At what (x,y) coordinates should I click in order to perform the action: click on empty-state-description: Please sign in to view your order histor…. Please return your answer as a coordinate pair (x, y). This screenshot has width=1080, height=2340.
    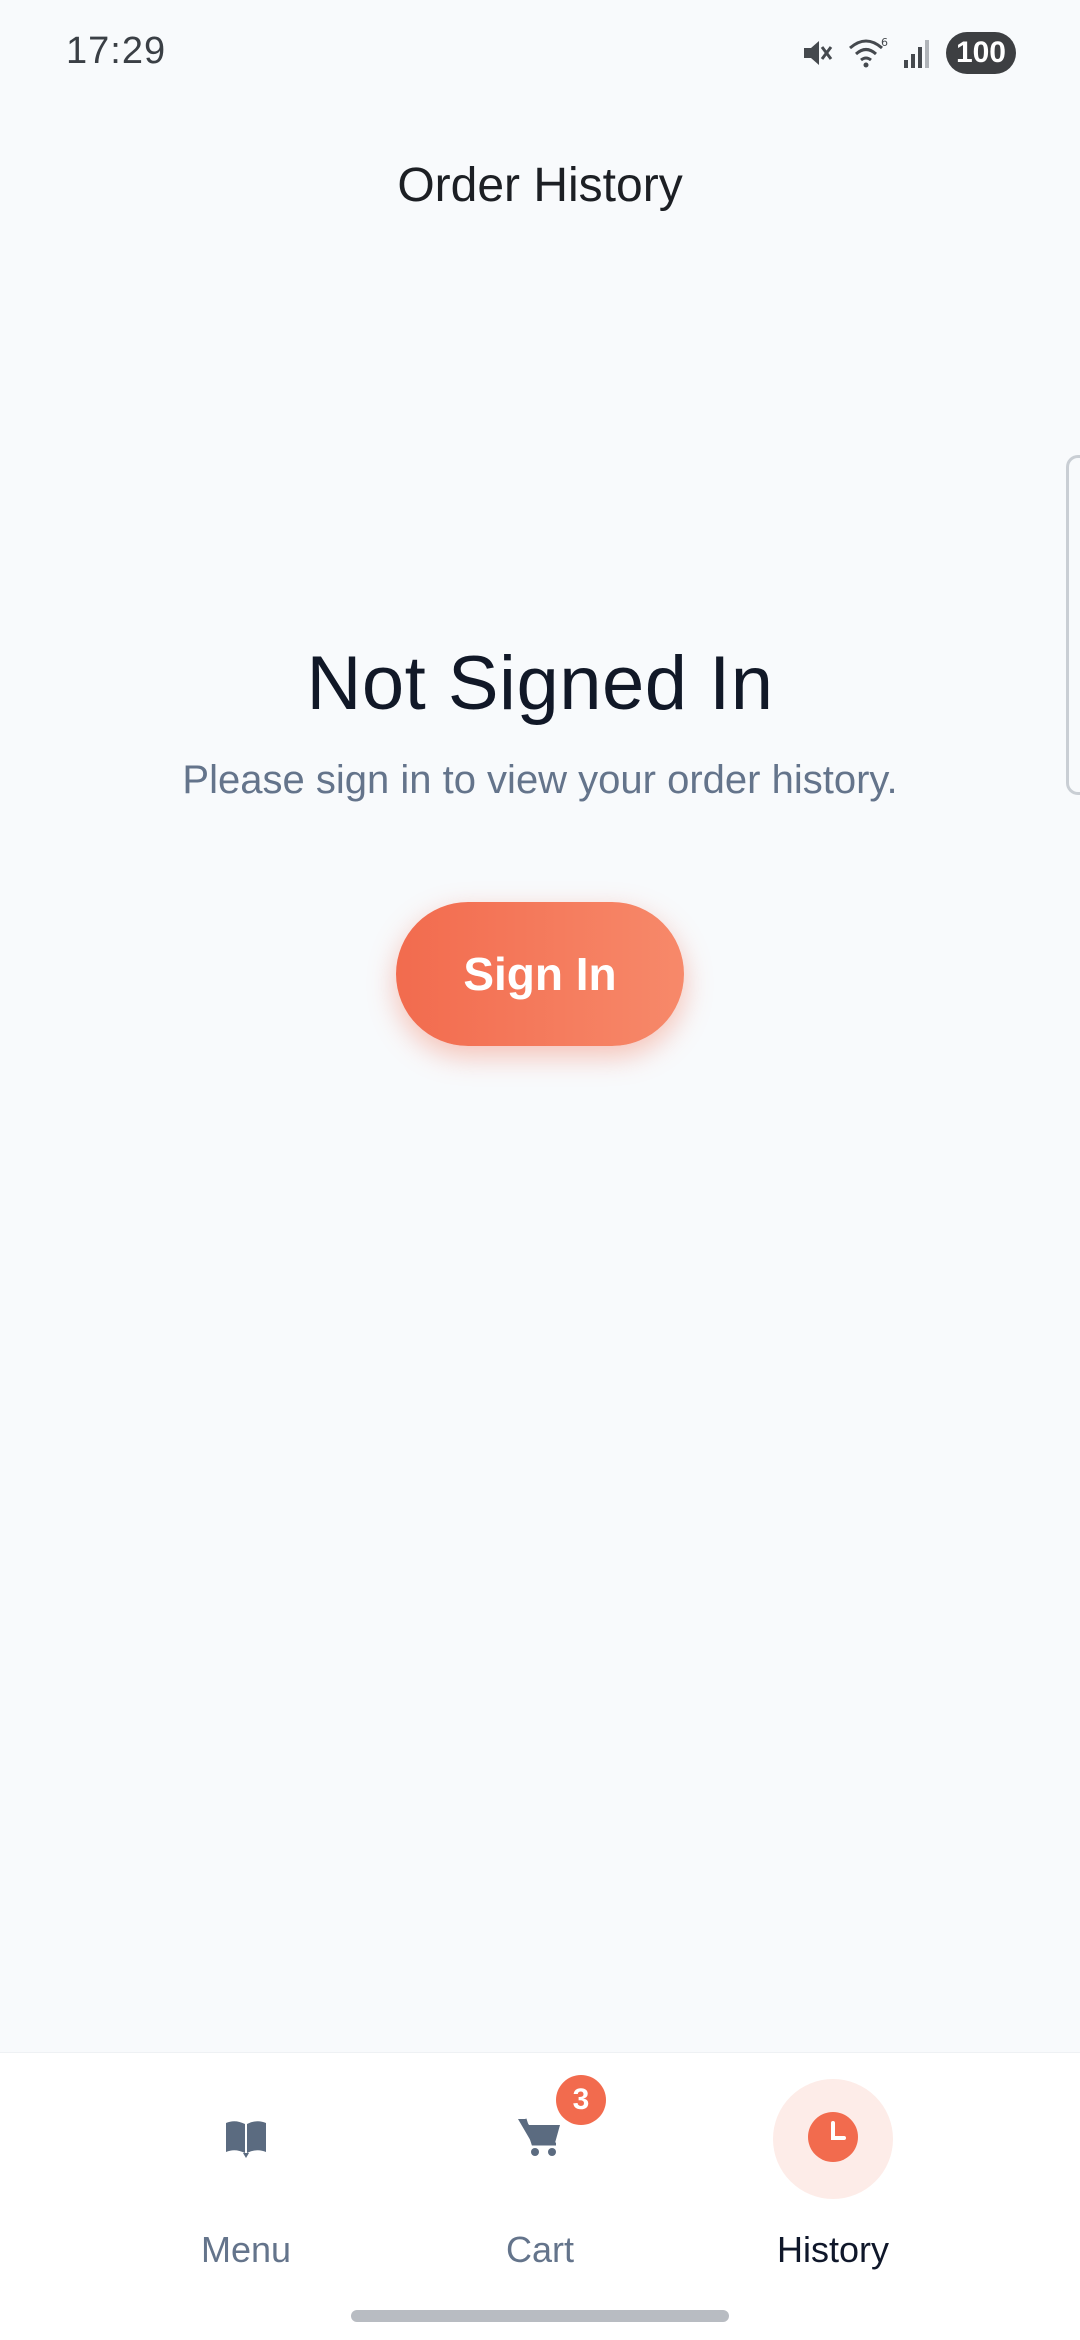
    Looking at the image, I should click on (540, 780).